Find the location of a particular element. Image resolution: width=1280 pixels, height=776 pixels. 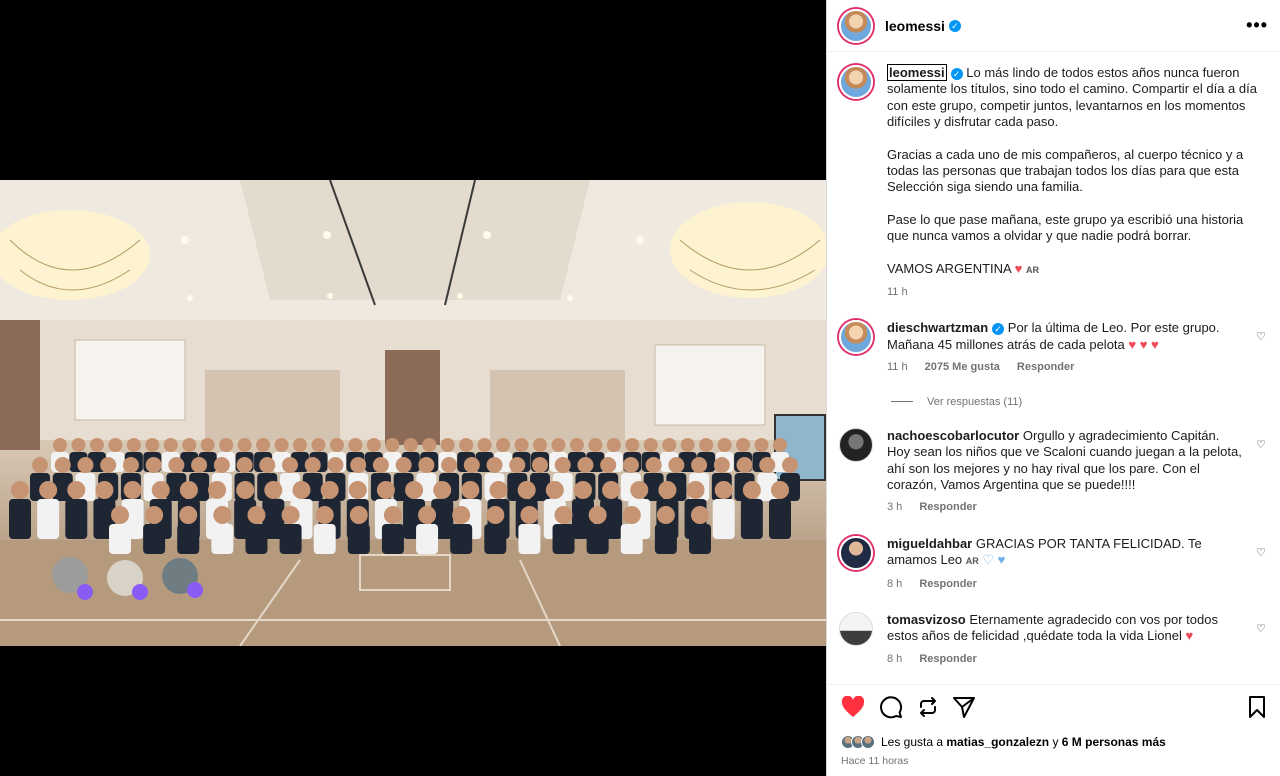

comment-username: tomasvizoso is located at coordinates (926, 619).